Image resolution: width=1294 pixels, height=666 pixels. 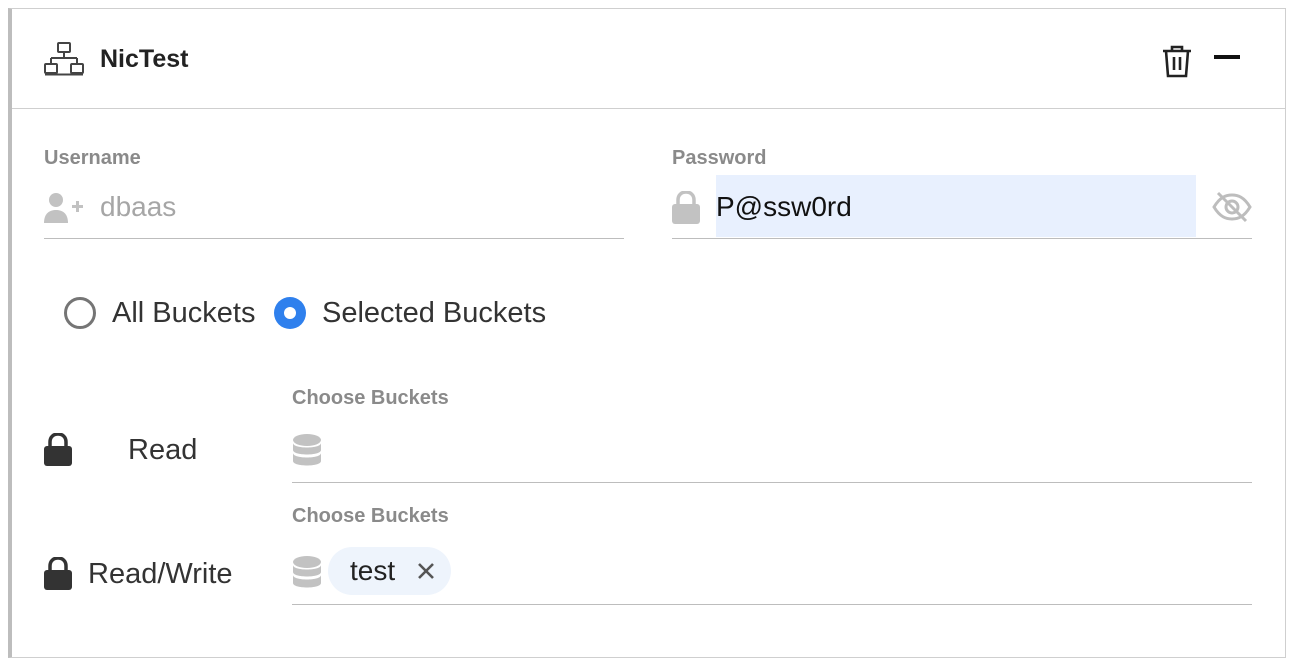 I want to click on eye-slash-icon, so click(x=1232, y=207).